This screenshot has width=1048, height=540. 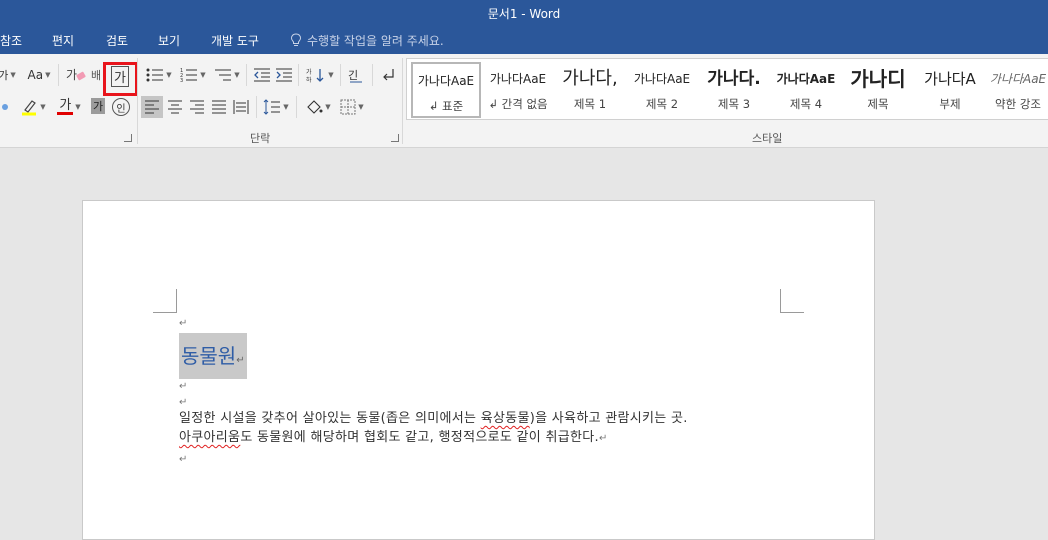 I want to click on increase-indent-button, so click(x=284, y=75).